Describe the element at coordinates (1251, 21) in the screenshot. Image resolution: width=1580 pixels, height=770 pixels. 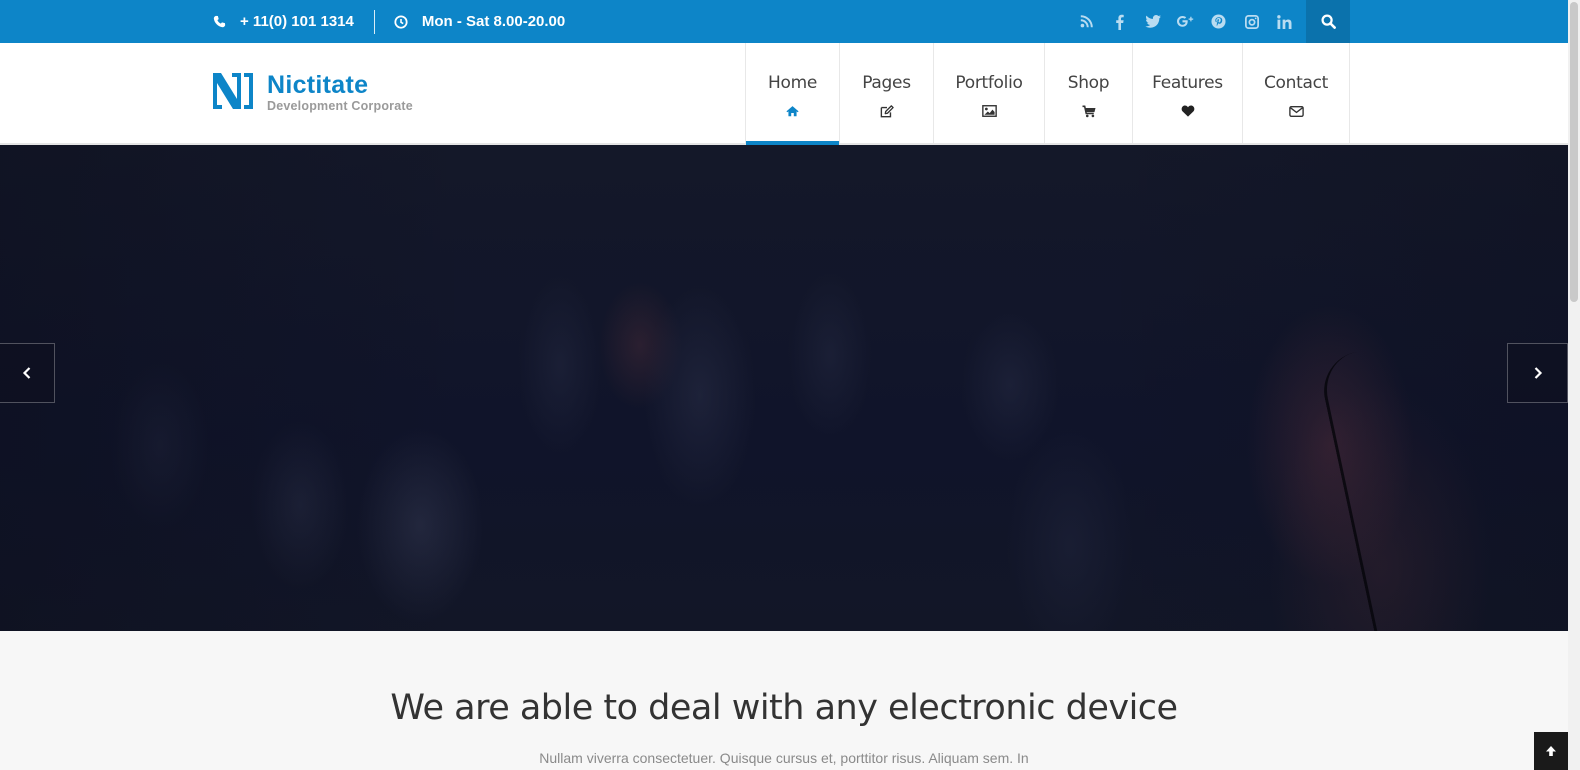
I see `instagram-icon` at that location.